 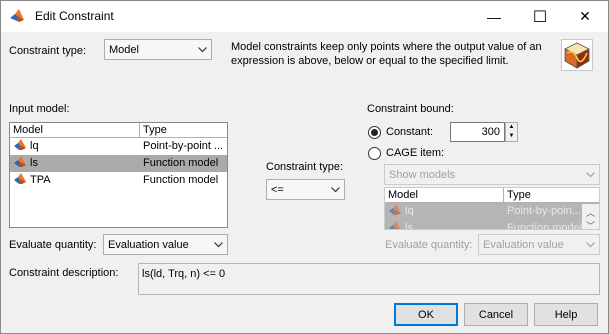 I want to click on constraint-description-text: ls(ld, Trq, n) <= 0, so click(x=184, y=274).